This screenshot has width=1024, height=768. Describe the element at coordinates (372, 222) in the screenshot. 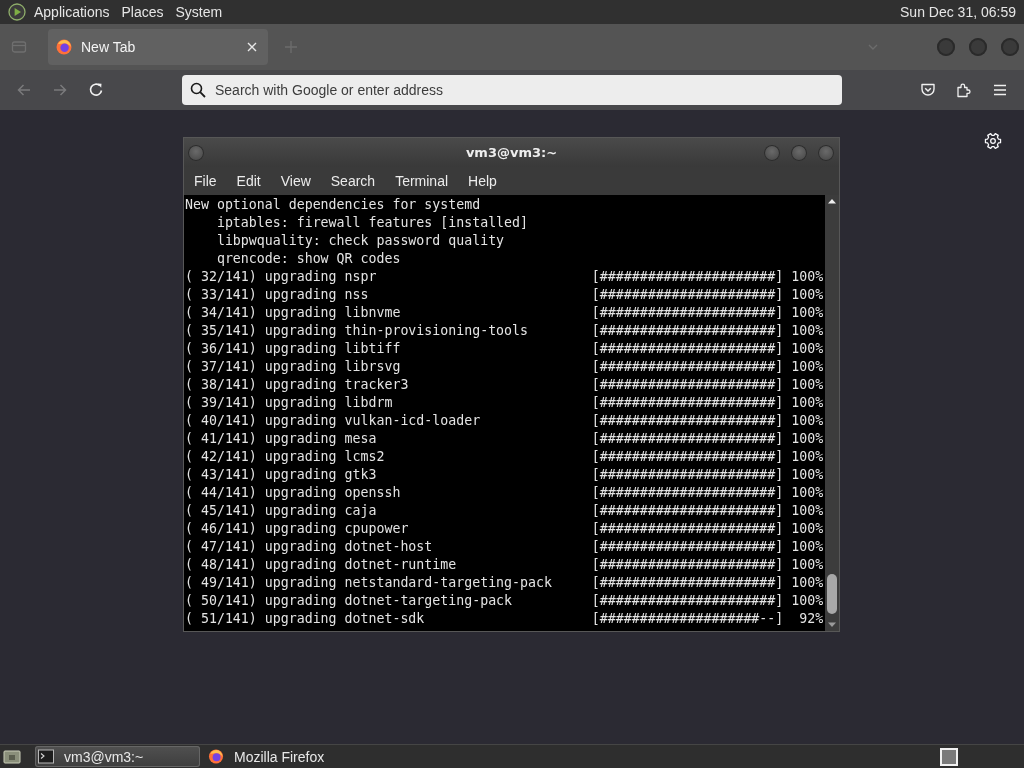

I see `terminal-line: iptables: firewall features [installed]` at that location.